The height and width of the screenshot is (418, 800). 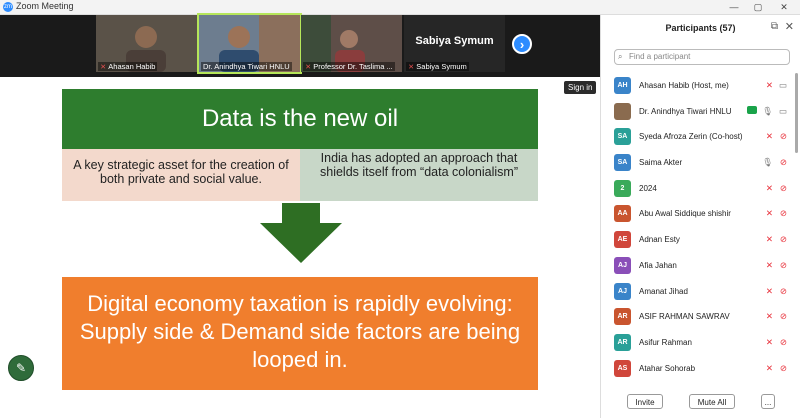 What do you see at coordinates (700, 189) in the screenshot?
I see `participant-row: 2 2024 ✕ ⊘` at bounding box center [700, 189].